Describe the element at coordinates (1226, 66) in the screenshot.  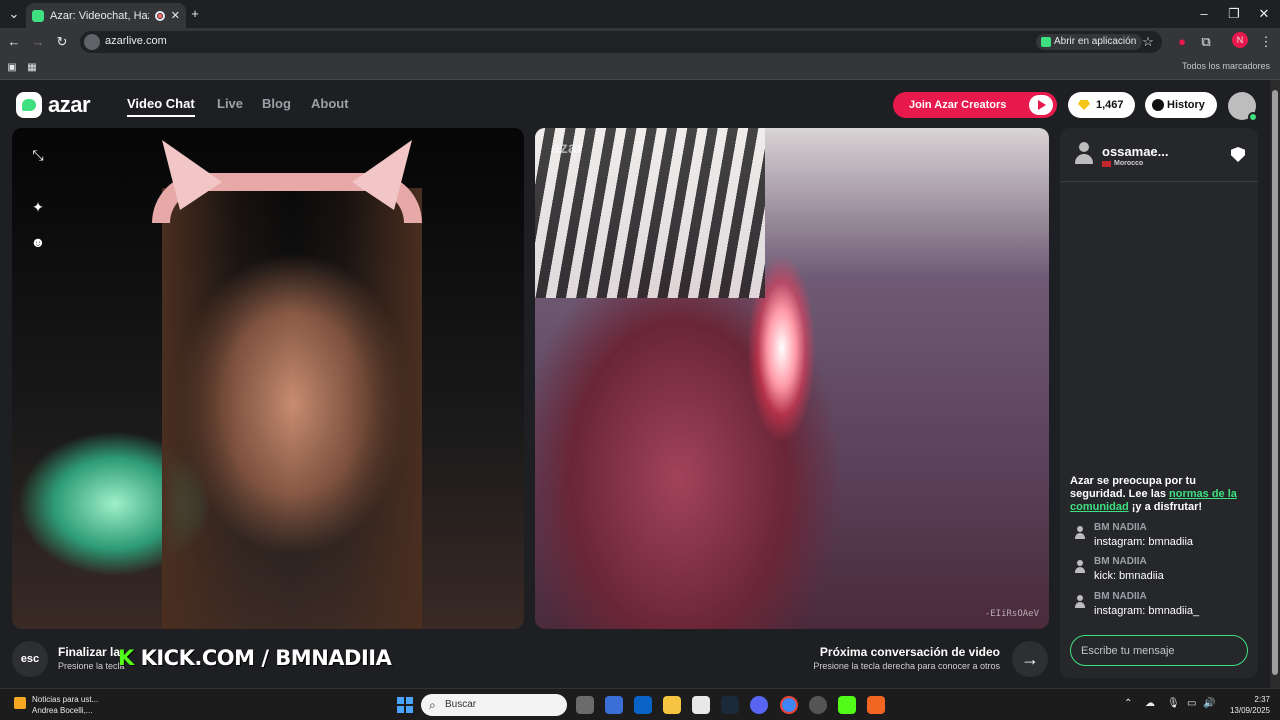
I see `all-bookmarks-link: Todos los marcadores` at that location.